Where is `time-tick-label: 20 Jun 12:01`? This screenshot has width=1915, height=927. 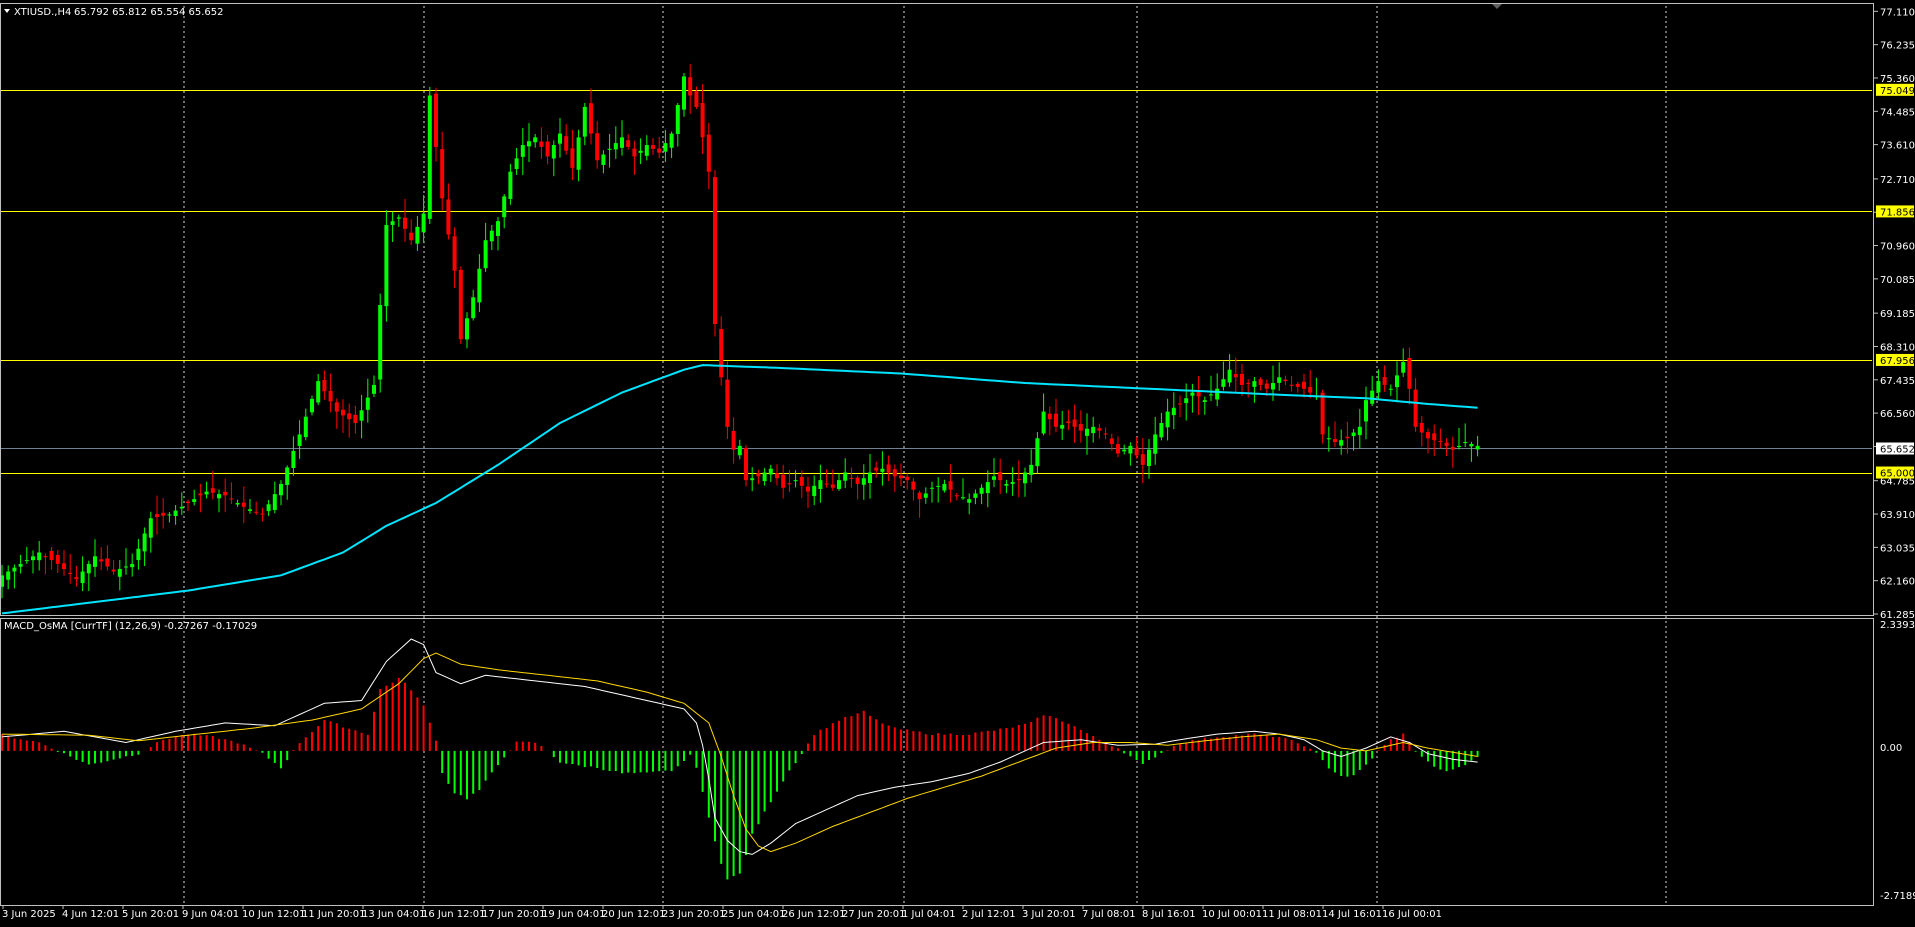 time-tick-label: 20 Jun 12:01 is located at coordinates (634, 914).